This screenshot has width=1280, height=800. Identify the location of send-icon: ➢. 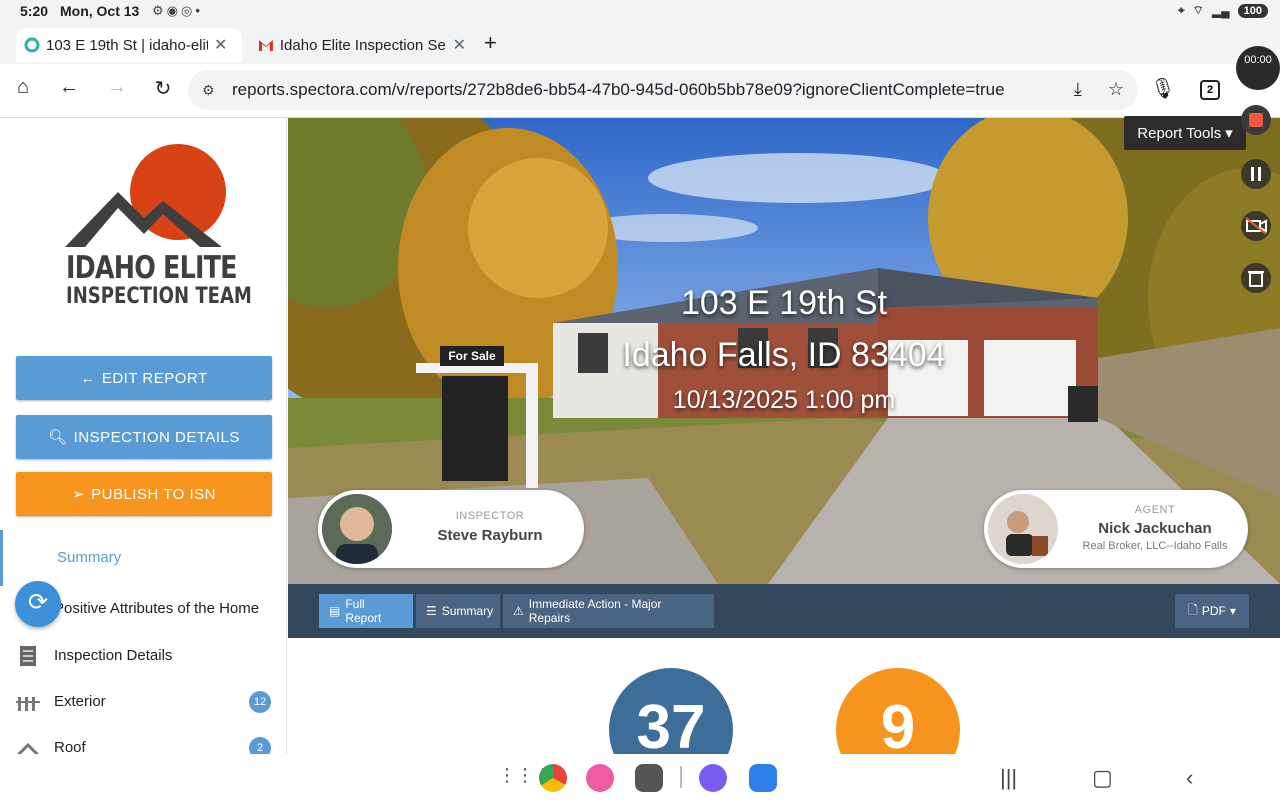
(79, 494).